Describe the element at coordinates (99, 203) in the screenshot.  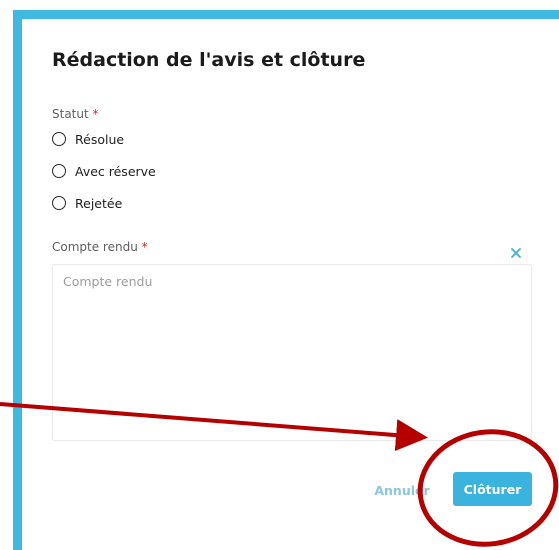
I see `radio-label: Rejetée` at that location.